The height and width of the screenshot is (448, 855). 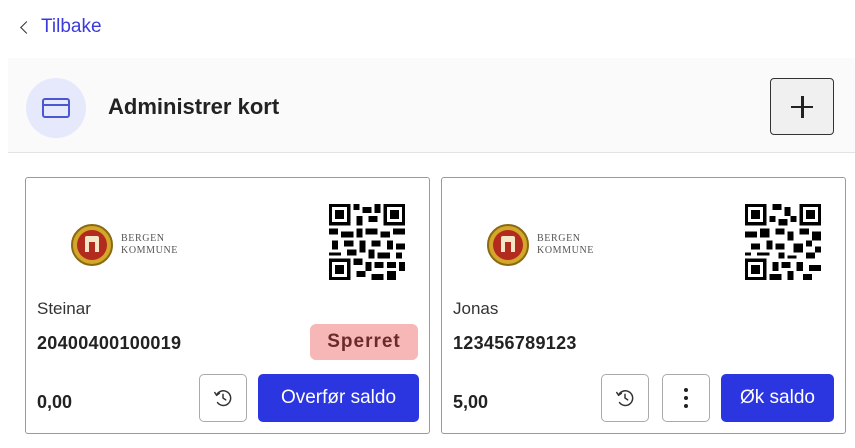 What do you see at coordinates (515, 343) in the screenshot?
I see `card-number: 123456789123` at bounding box center [515, 343].